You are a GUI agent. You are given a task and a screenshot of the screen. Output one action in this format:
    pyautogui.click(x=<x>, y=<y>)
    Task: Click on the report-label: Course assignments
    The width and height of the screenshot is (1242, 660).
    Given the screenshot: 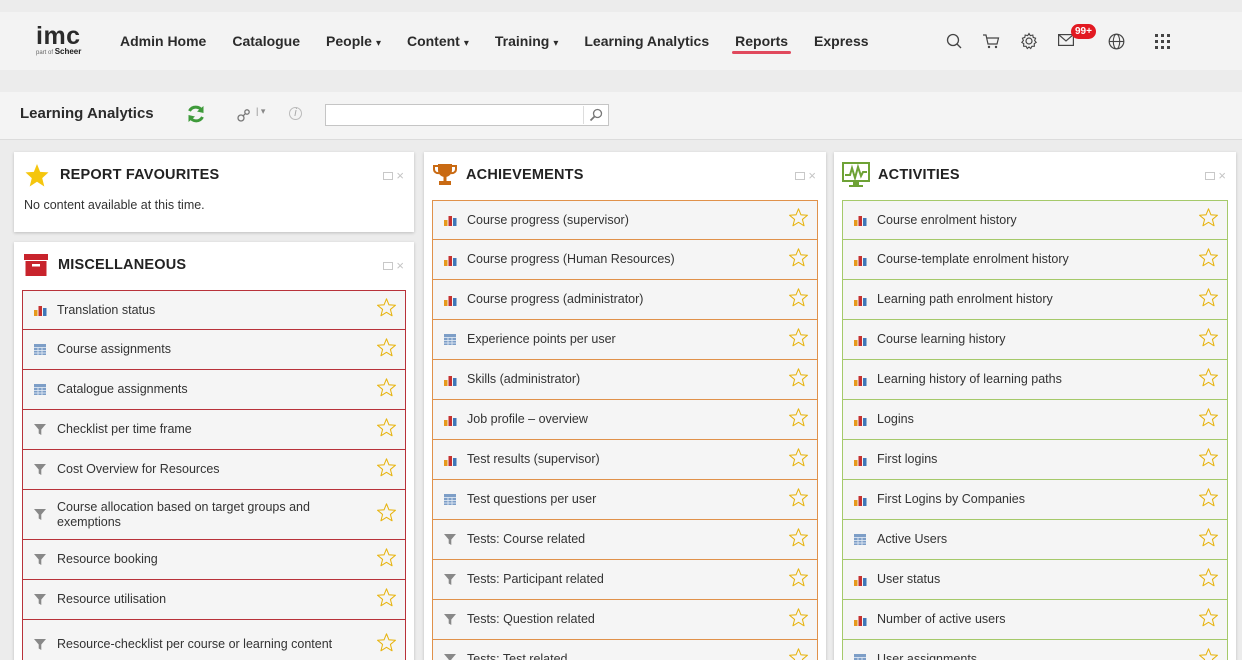 What is the action you would take?
    pyautogui.click(x=114, y=349)
    